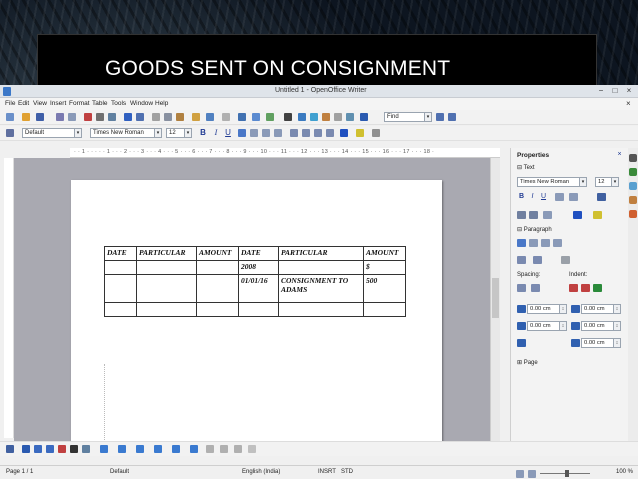 The width and height of the screenshot is (638, 479). What do you see at coordinates (533, 215) in the screenshot?
I see `shrink-font-icon` at bounding box center [533, 215].